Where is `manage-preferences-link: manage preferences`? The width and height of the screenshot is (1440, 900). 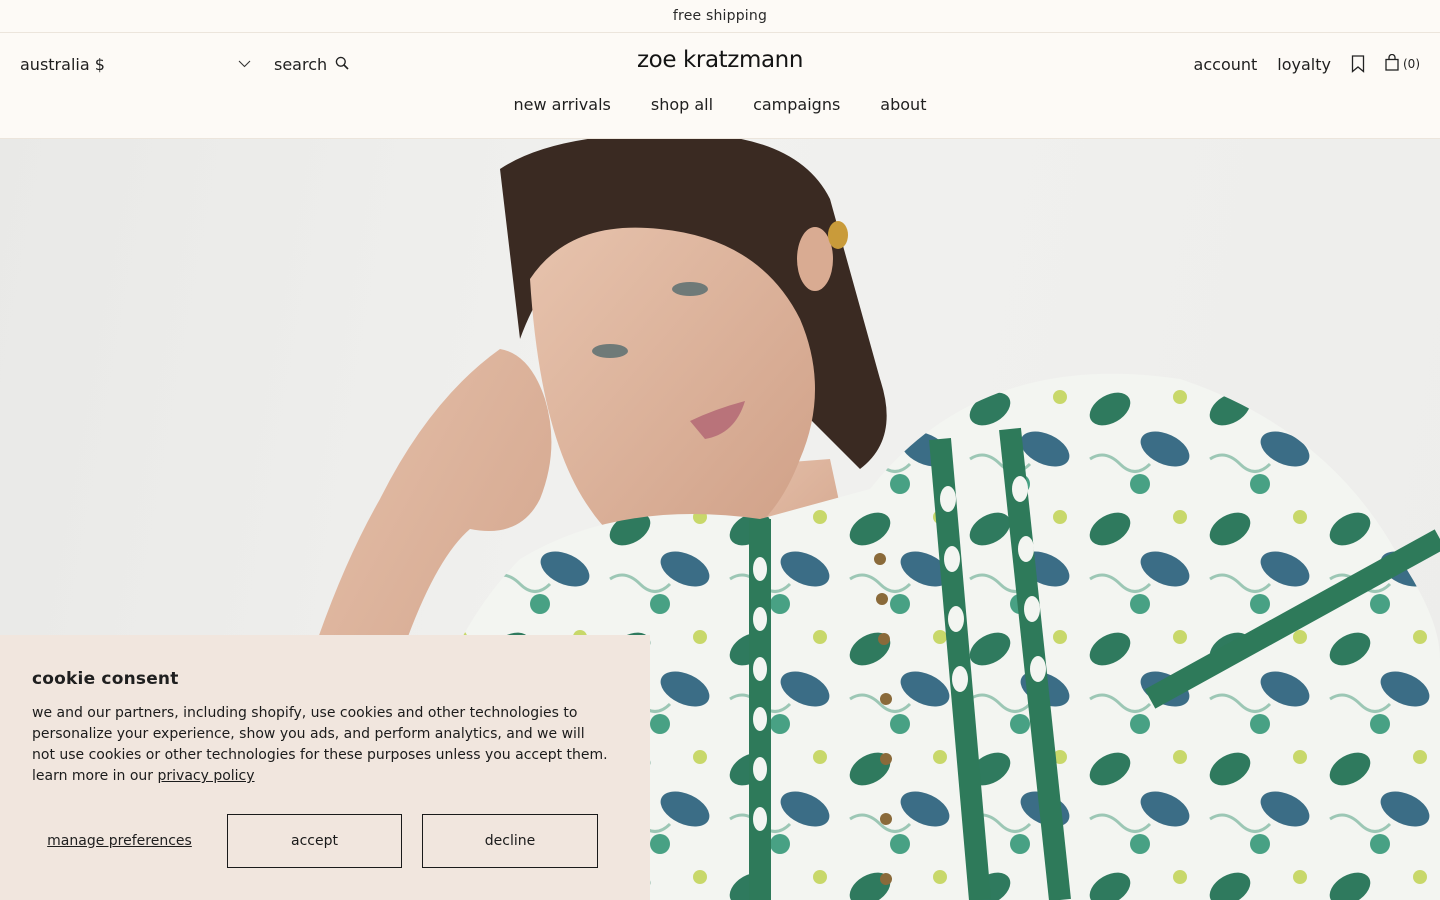 manage-preferences-link: manage preferences is located at coordinates (119, 841).